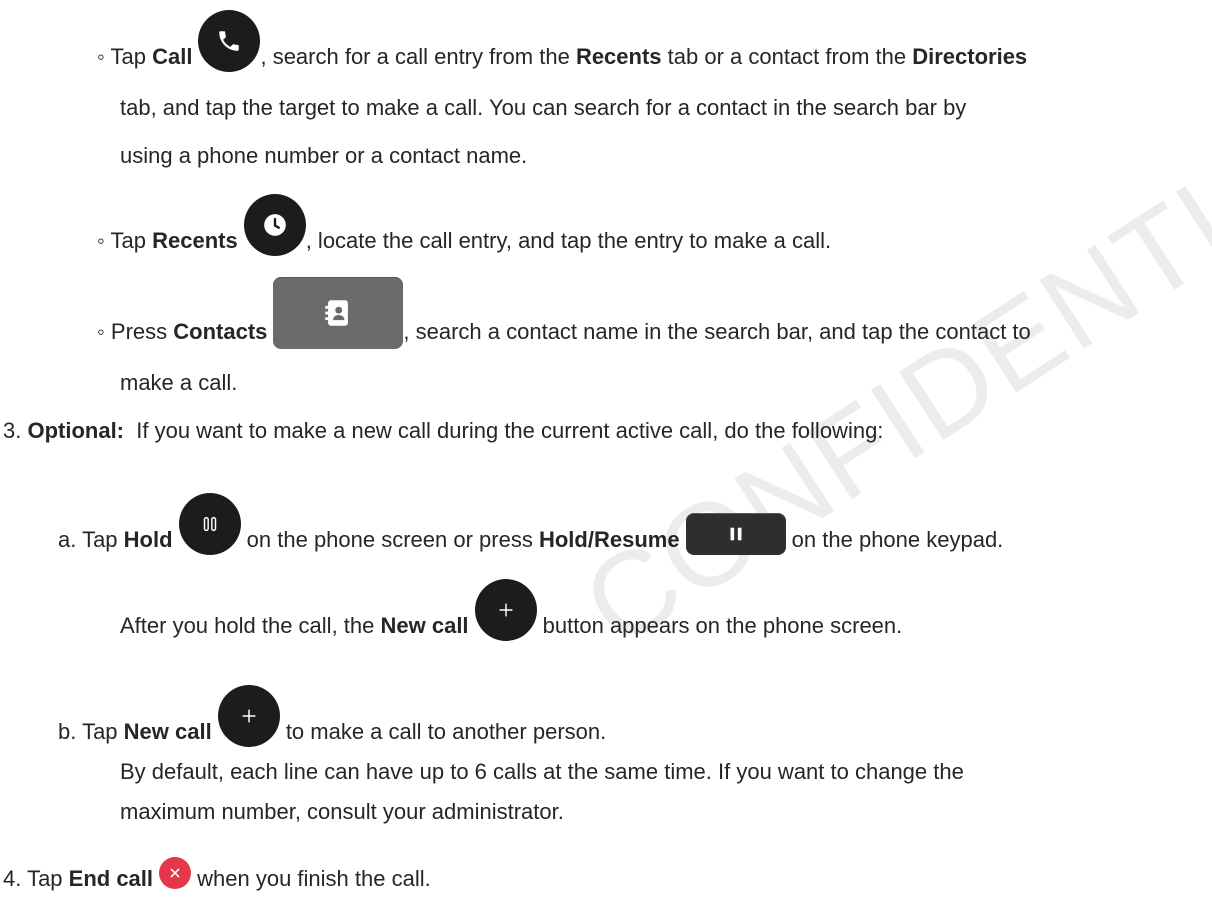 The image size is (1212, 909). I want to click on contacts-label: Contacts, so click(220, 331).